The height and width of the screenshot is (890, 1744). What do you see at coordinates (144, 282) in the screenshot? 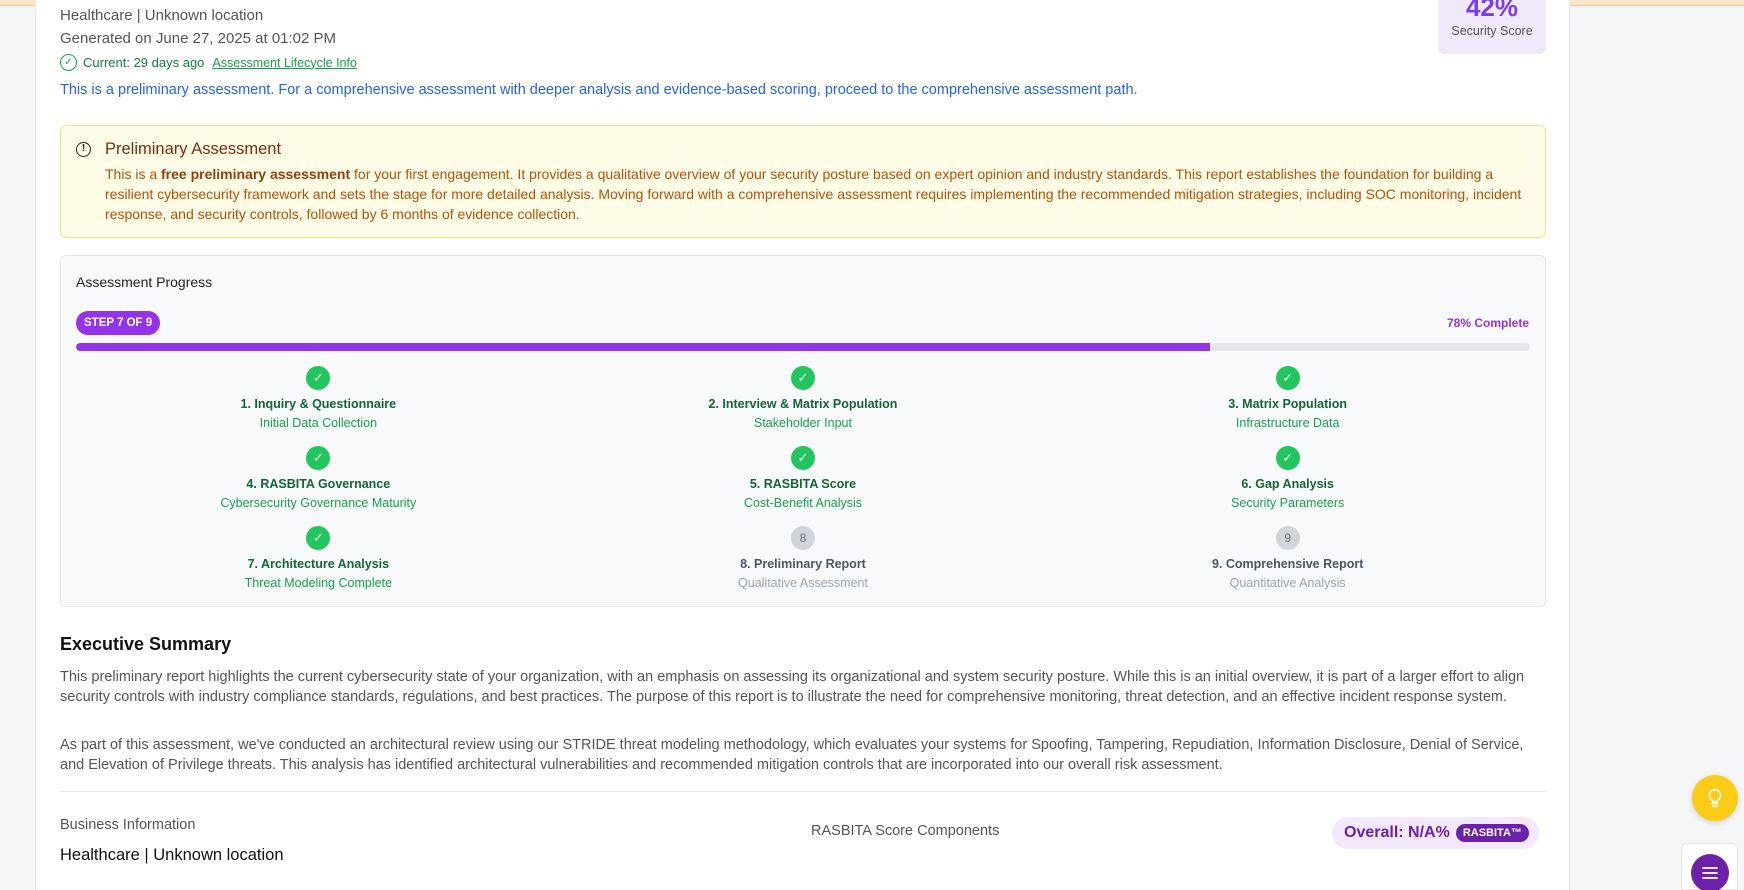
I see `progress-title: Assessment Progress` at bounding box center [144, 282].